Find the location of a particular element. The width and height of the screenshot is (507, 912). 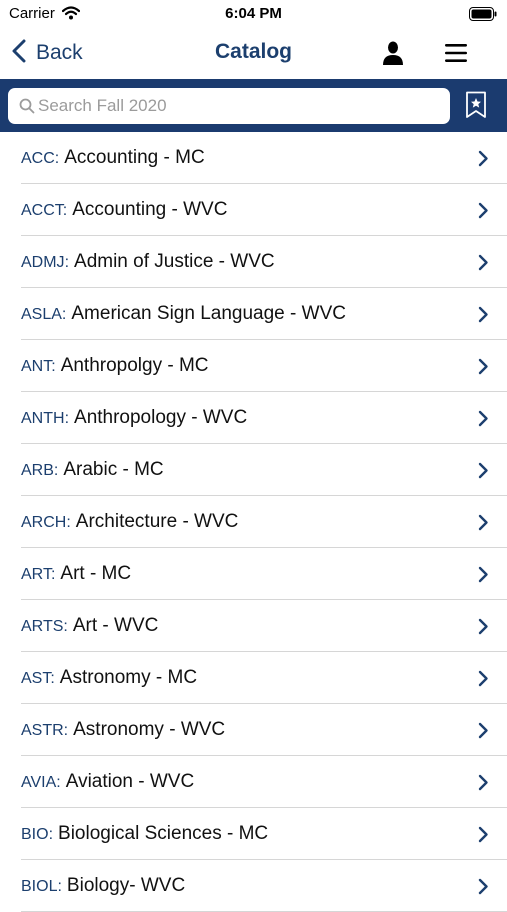

subject-code: ACC is located at coordinates (38, 158).